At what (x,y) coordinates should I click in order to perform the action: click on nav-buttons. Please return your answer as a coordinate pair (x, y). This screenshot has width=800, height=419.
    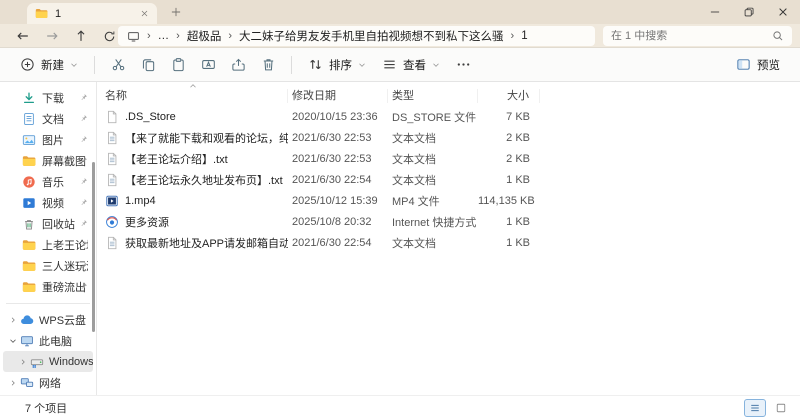
    Looking at the image, I should click on (66, 36).